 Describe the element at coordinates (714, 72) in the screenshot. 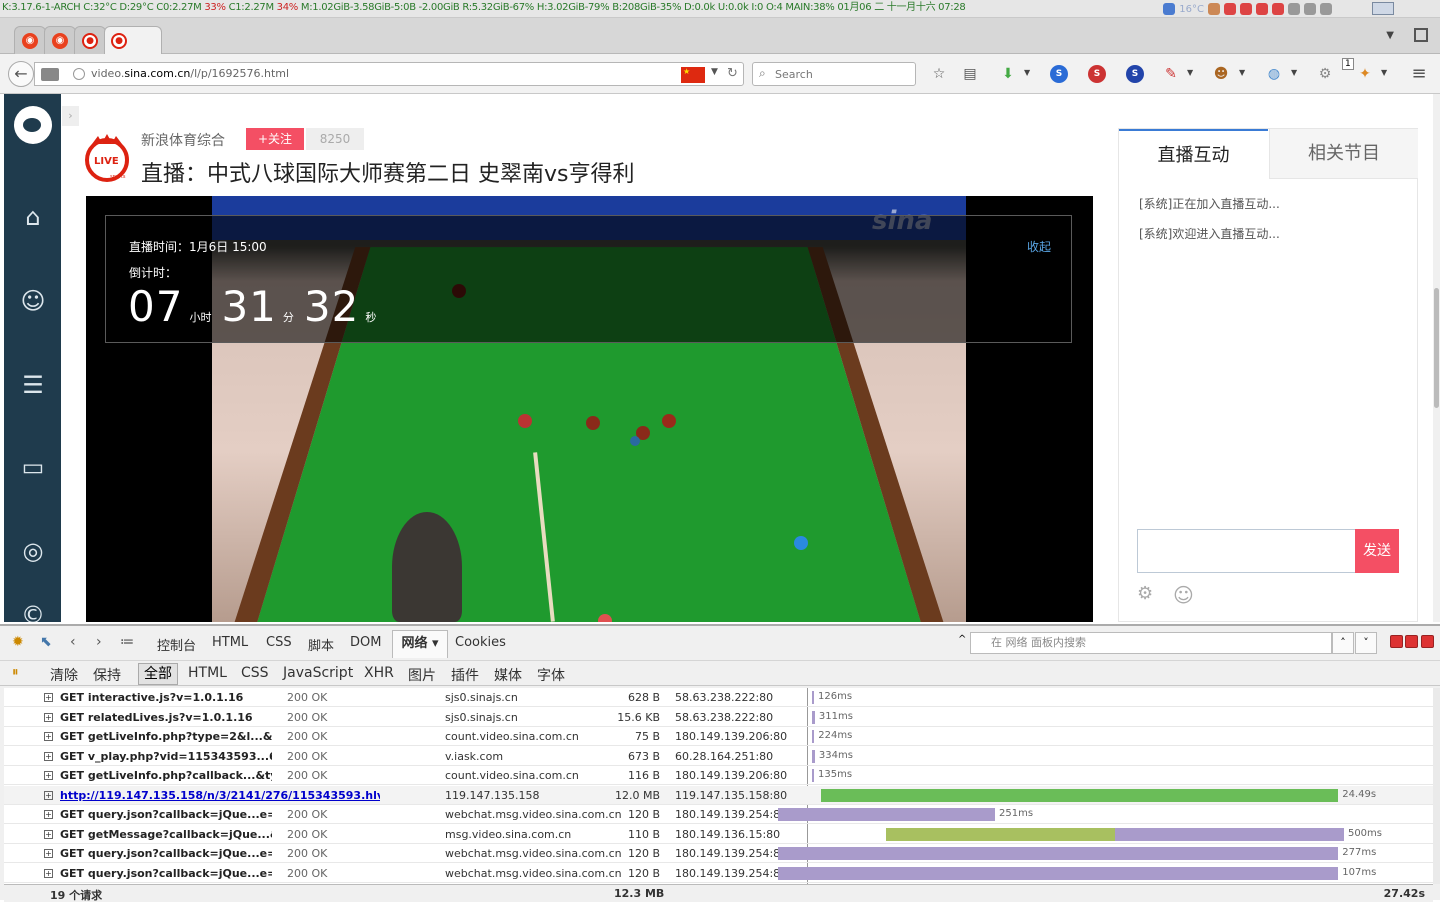

I see `url-dropdown-icon: ▼` at that location.